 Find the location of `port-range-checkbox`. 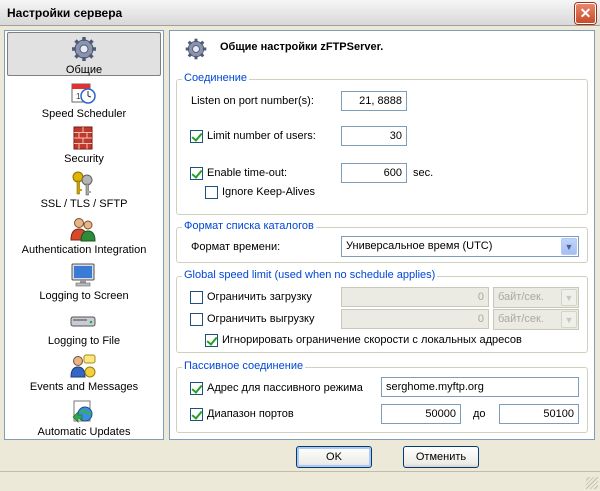

port-range-checkbox is located at coordinates (196, 414).